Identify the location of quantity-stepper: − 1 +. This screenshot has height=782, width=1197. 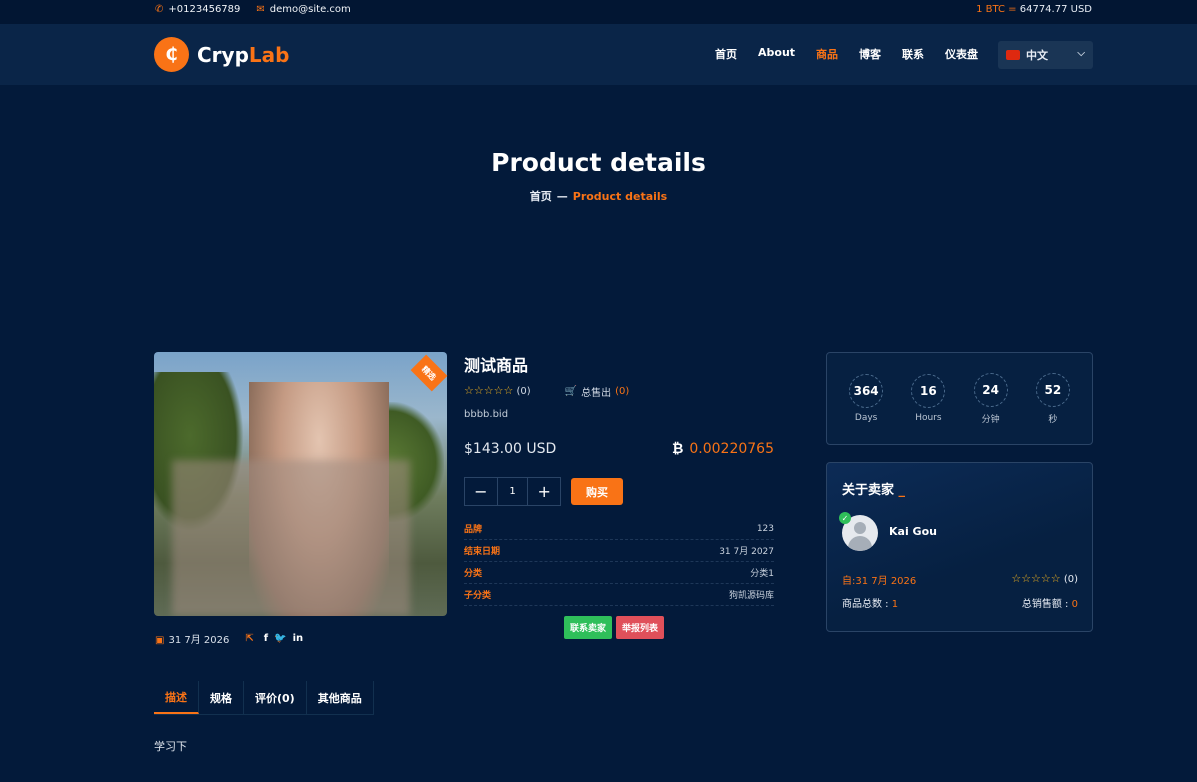
(512, 491).